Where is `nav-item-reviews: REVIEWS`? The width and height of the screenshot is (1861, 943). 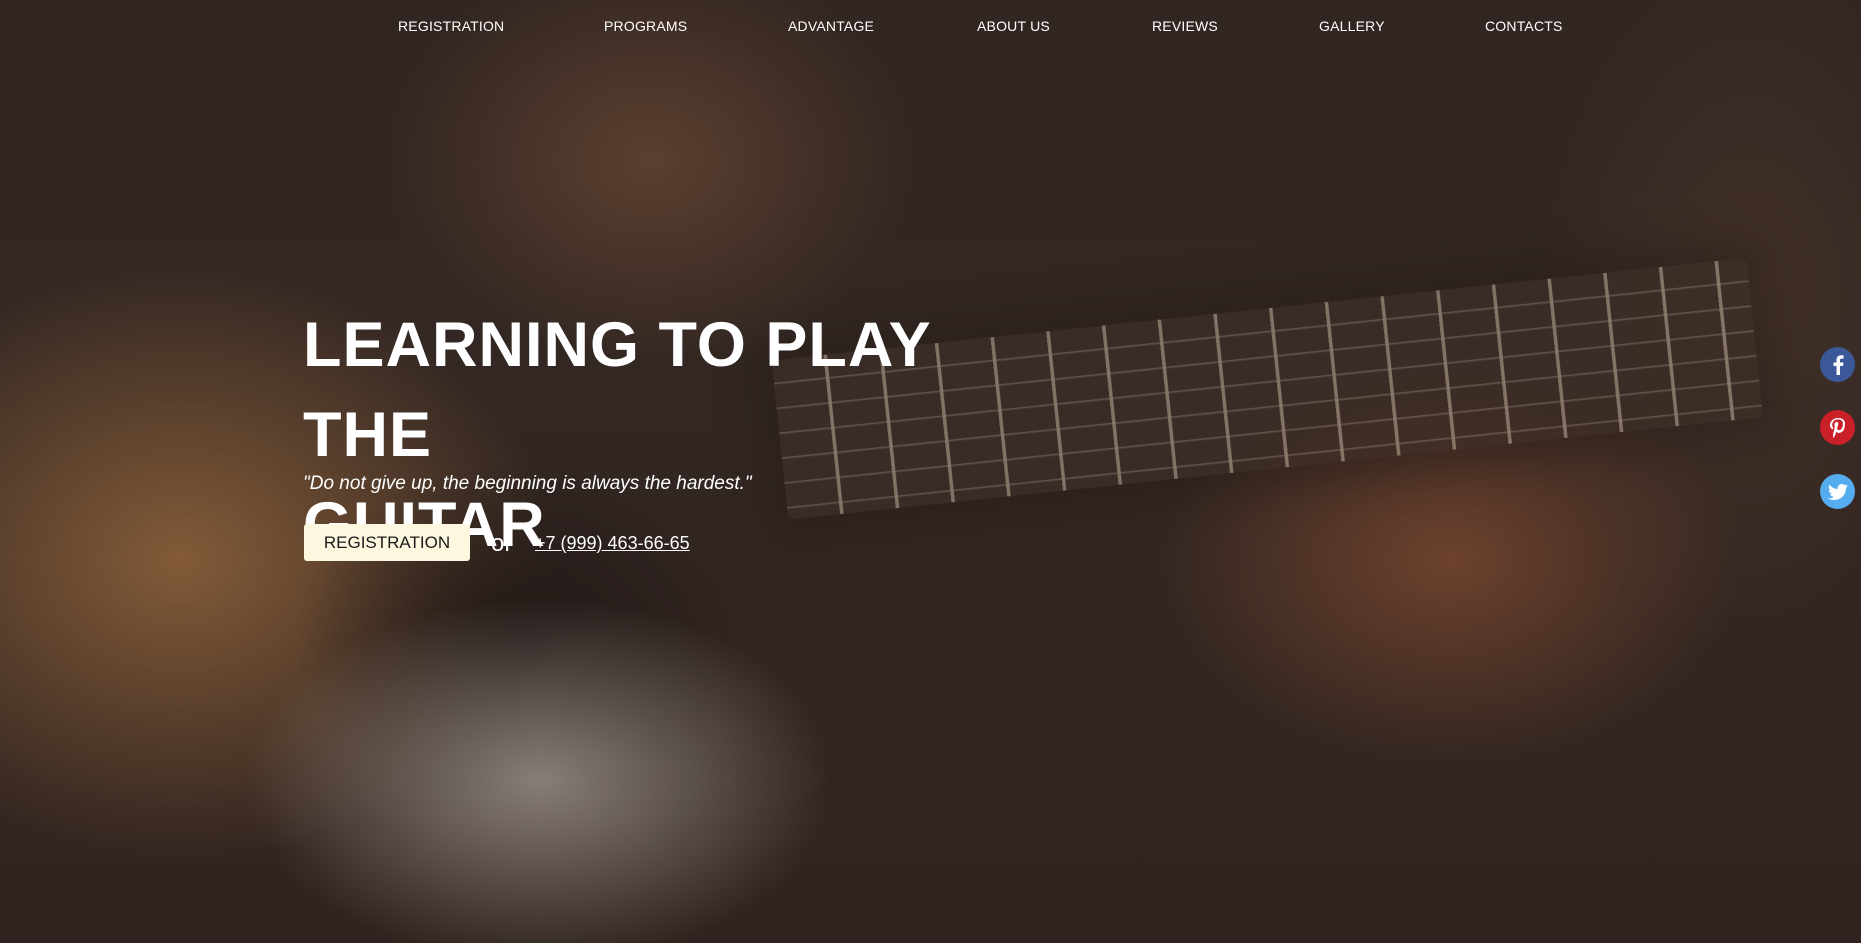 nav-item-reviews: REVIEWS is located at coordinates (1185, 26).